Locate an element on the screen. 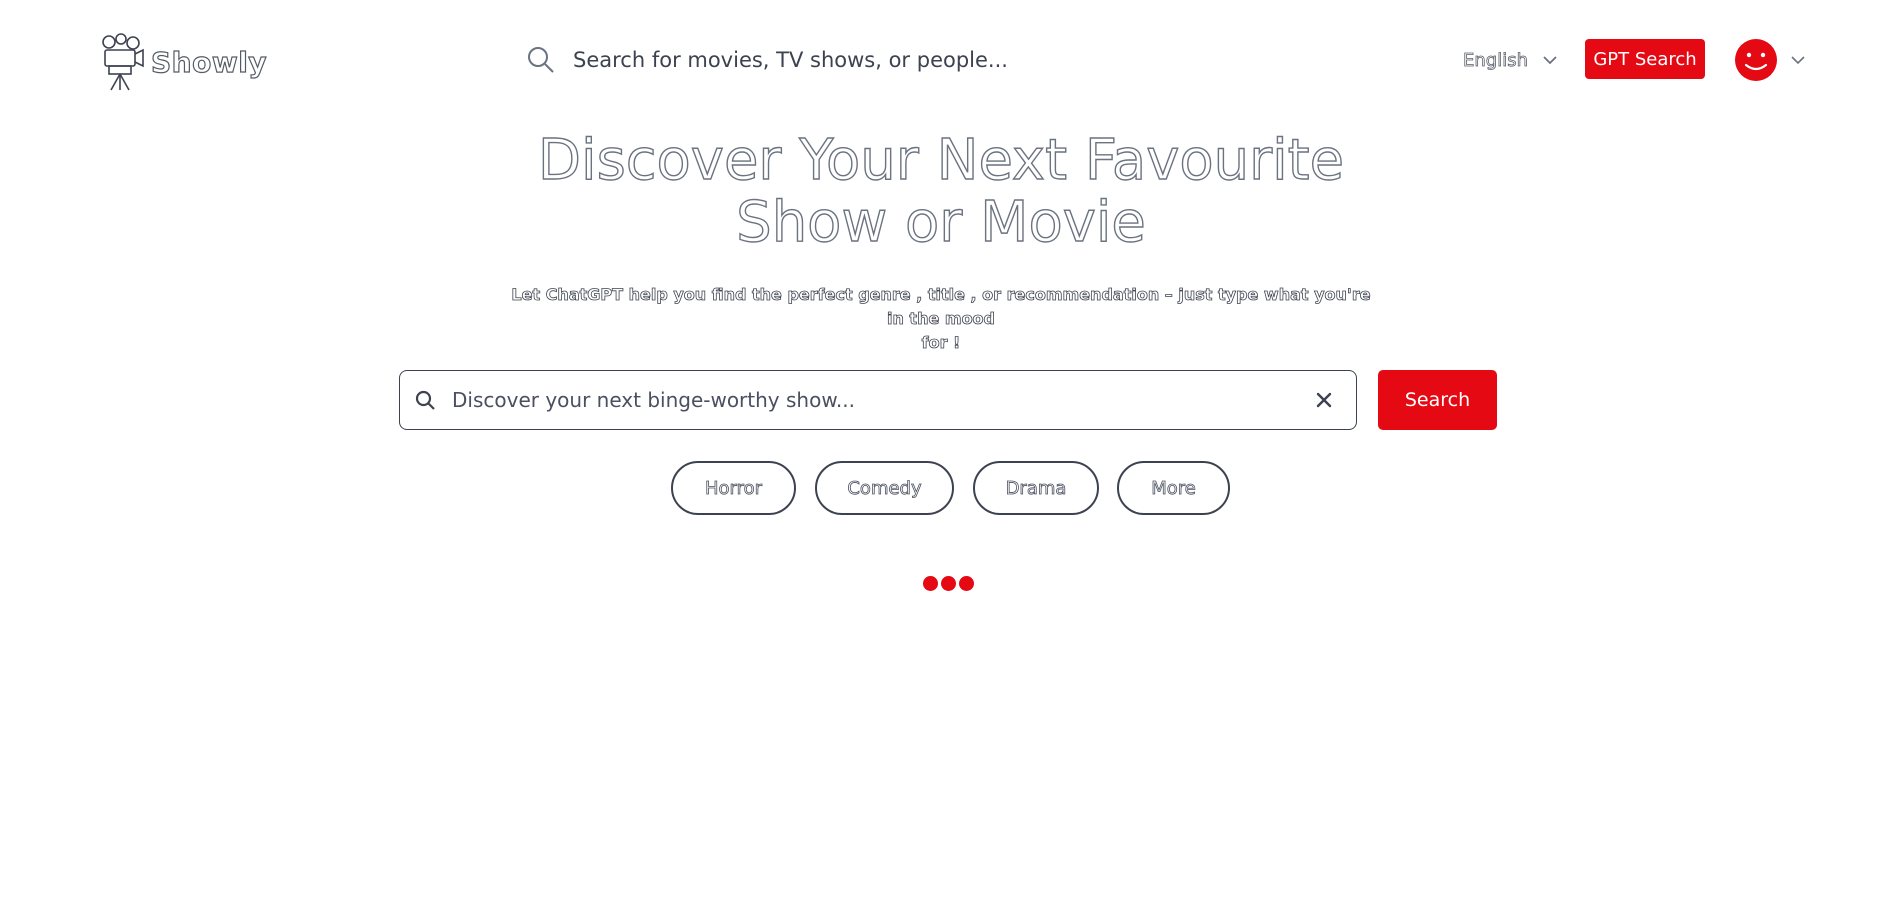 The height and width of the screenshot is (917, 1882). top-navbar: Showly English GPT Search is located at coordinates (941, 60).